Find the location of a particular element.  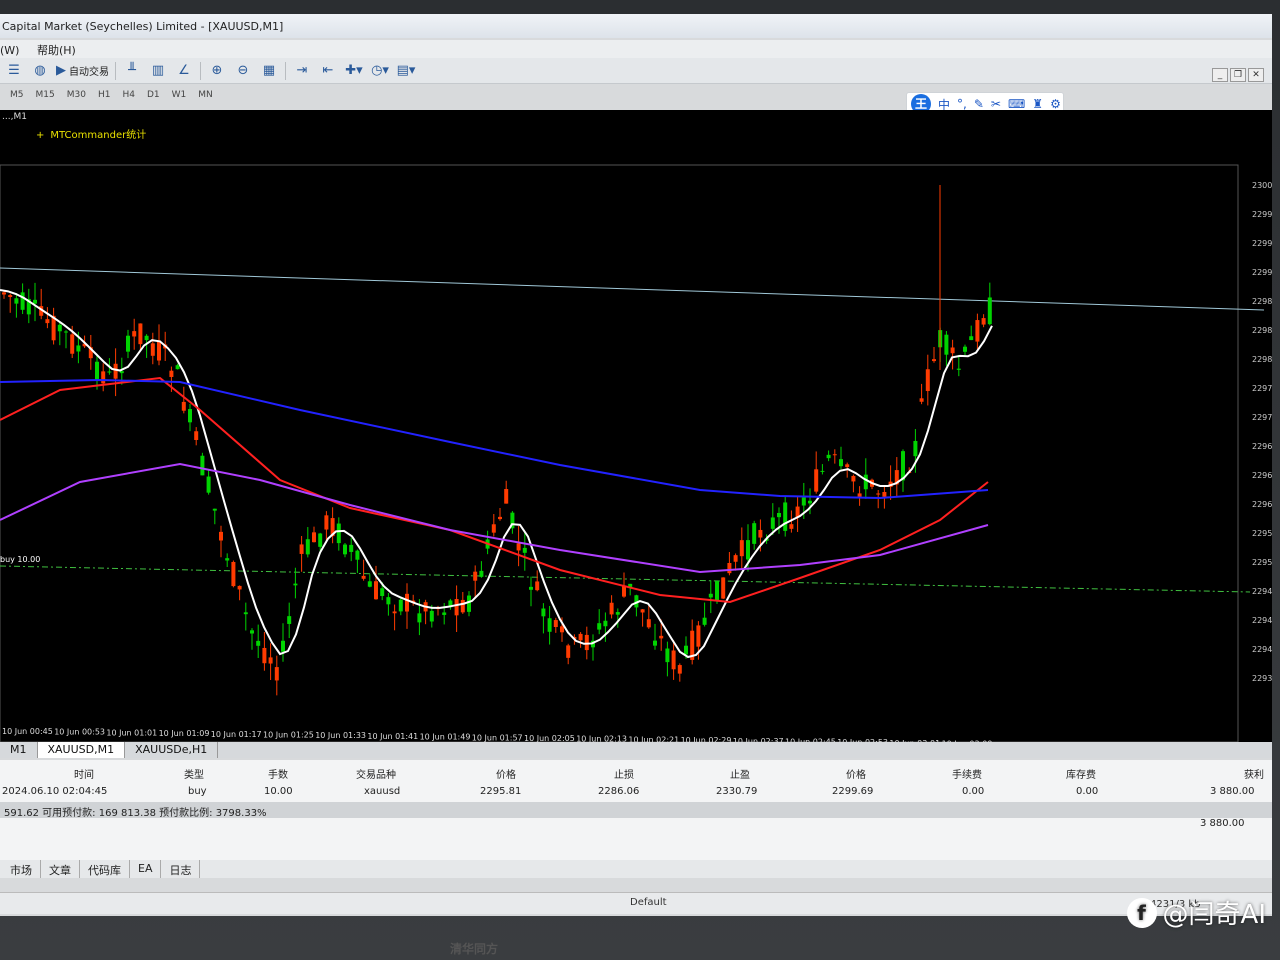

tab-journal: 日志 is located at coordinates (181, 869).